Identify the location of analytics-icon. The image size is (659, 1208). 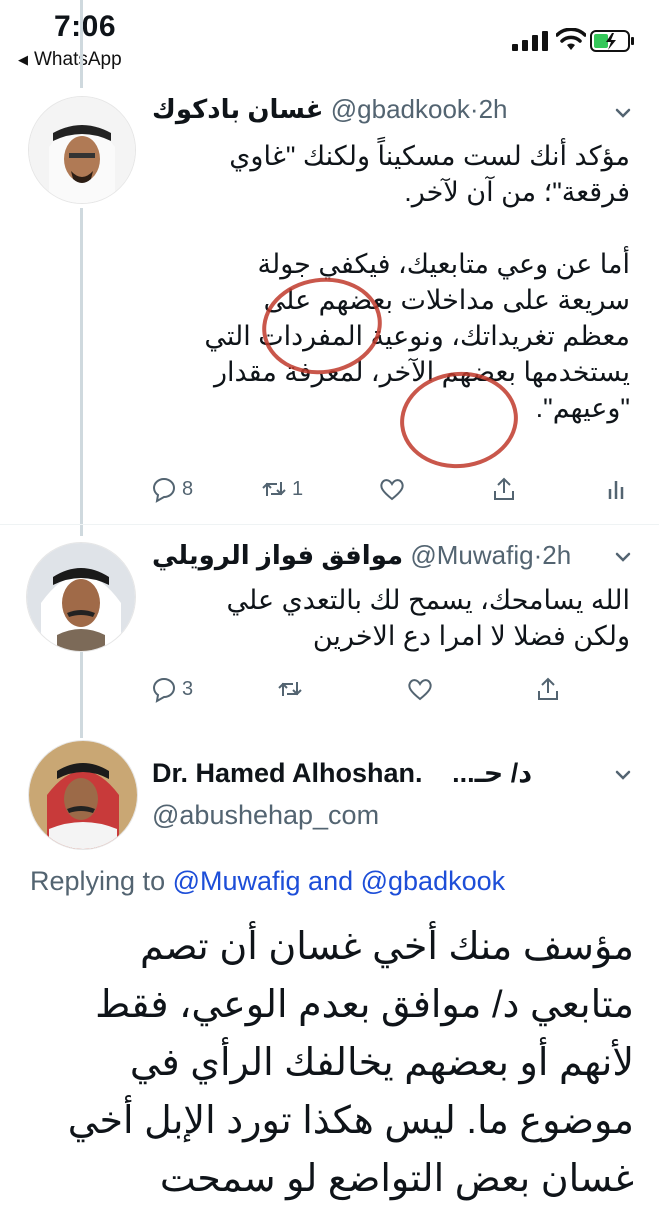
(616, 490).